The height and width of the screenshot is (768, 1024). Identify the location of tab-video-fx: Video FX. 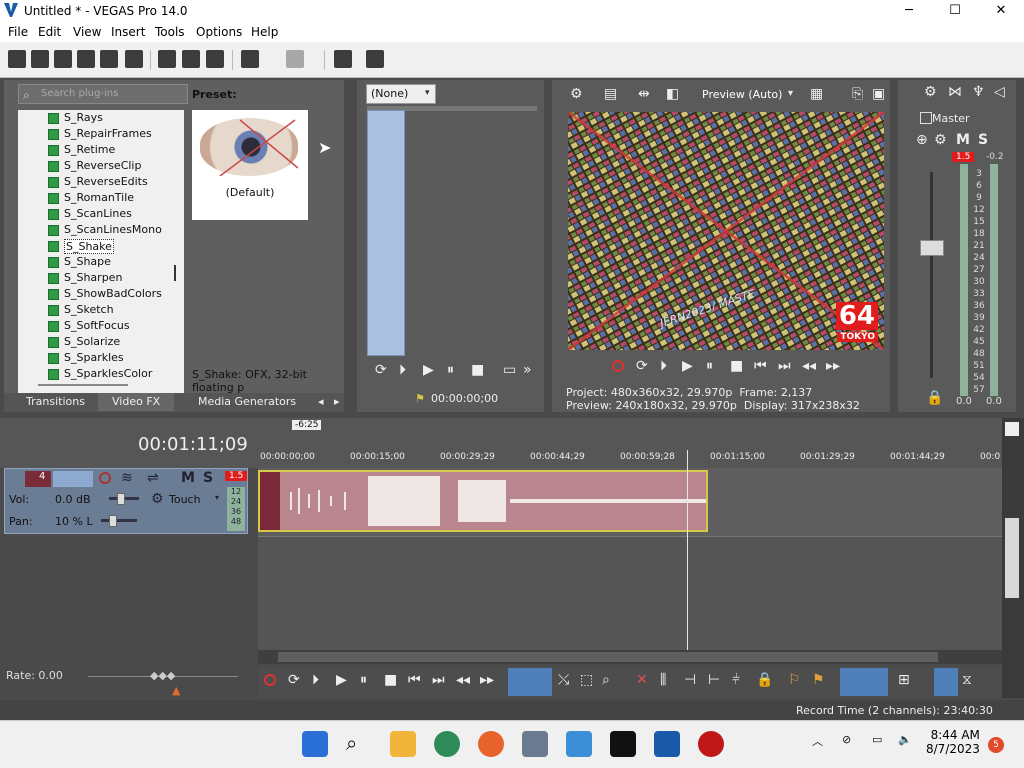
(136, 402).